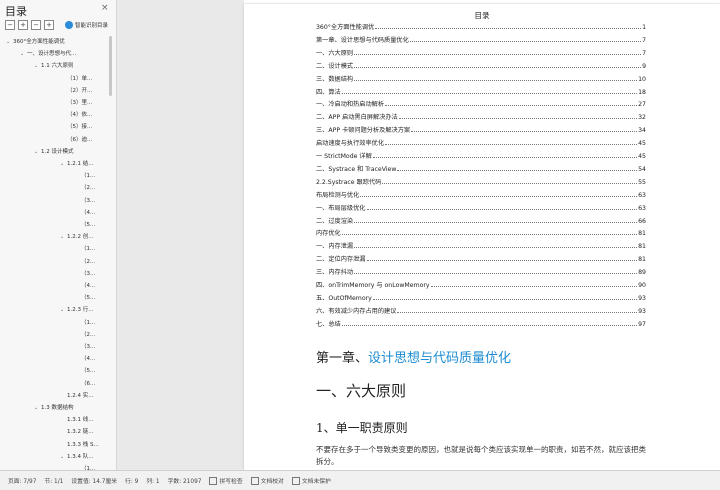 The image size is (720, 490). What do you see at coordinates (481, 180) in the screenshot?
I see `toc-entry: 2.2.Systrace 跟踪代码 55` at bounding box center [481, 180].